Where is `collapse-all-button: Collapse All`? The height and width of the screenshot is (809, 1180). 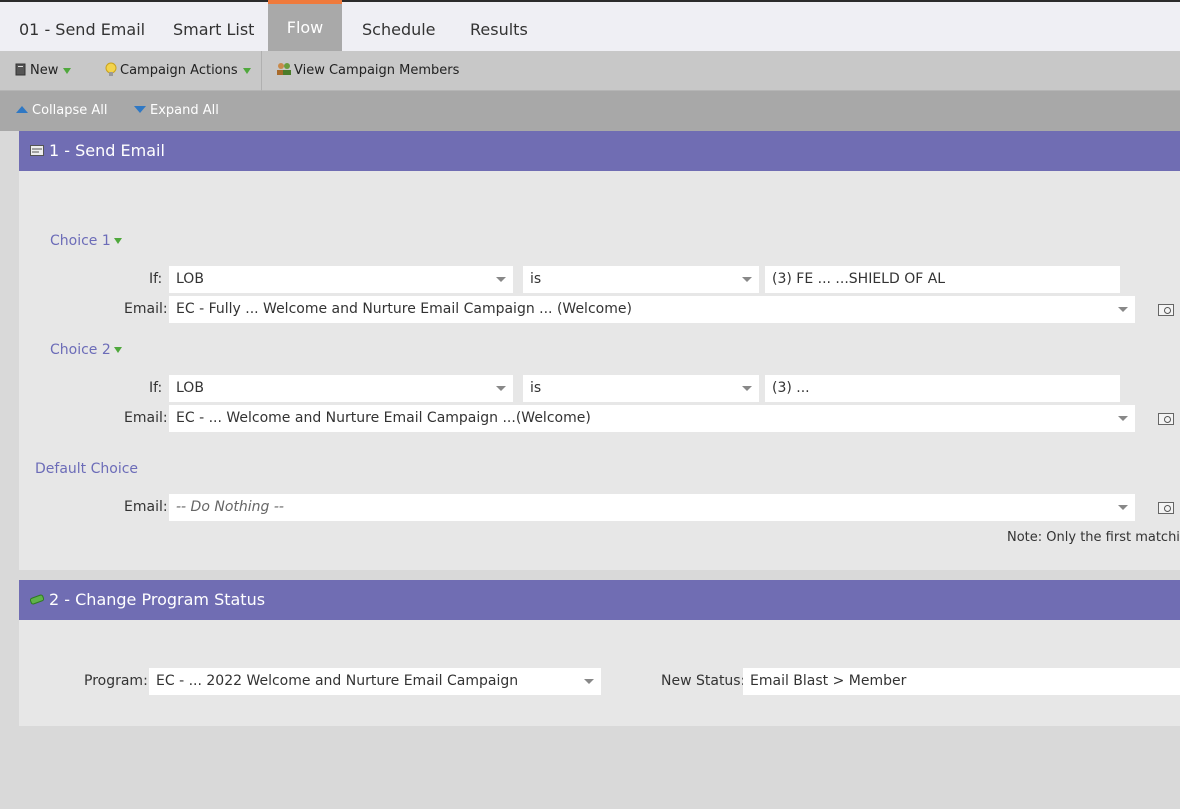 collapse-all-button: Collapse All is located at coordinates (62, 111).